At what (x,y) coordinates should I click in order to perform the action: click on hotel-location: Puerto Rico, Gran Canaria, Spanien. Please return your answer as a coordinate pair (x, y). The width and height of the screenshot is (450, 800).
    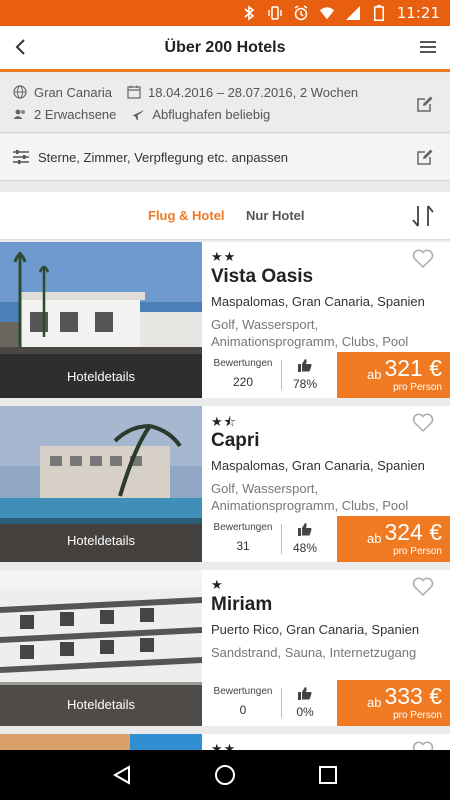
    Looking at the image, I should click on (315, 629).